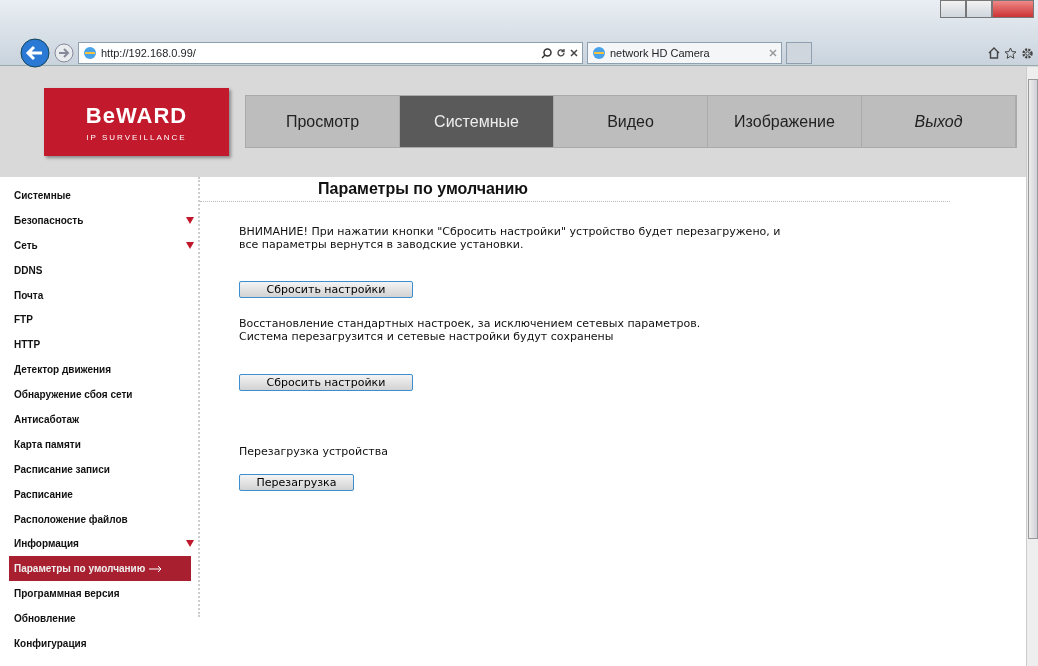 Image resolution: width=1038 pixels, height=666 pixels. What do you see at coordinates (104, 494) in the screenshot?
I see `sidebar-item: Расписание` at bounding box center [104, 494].